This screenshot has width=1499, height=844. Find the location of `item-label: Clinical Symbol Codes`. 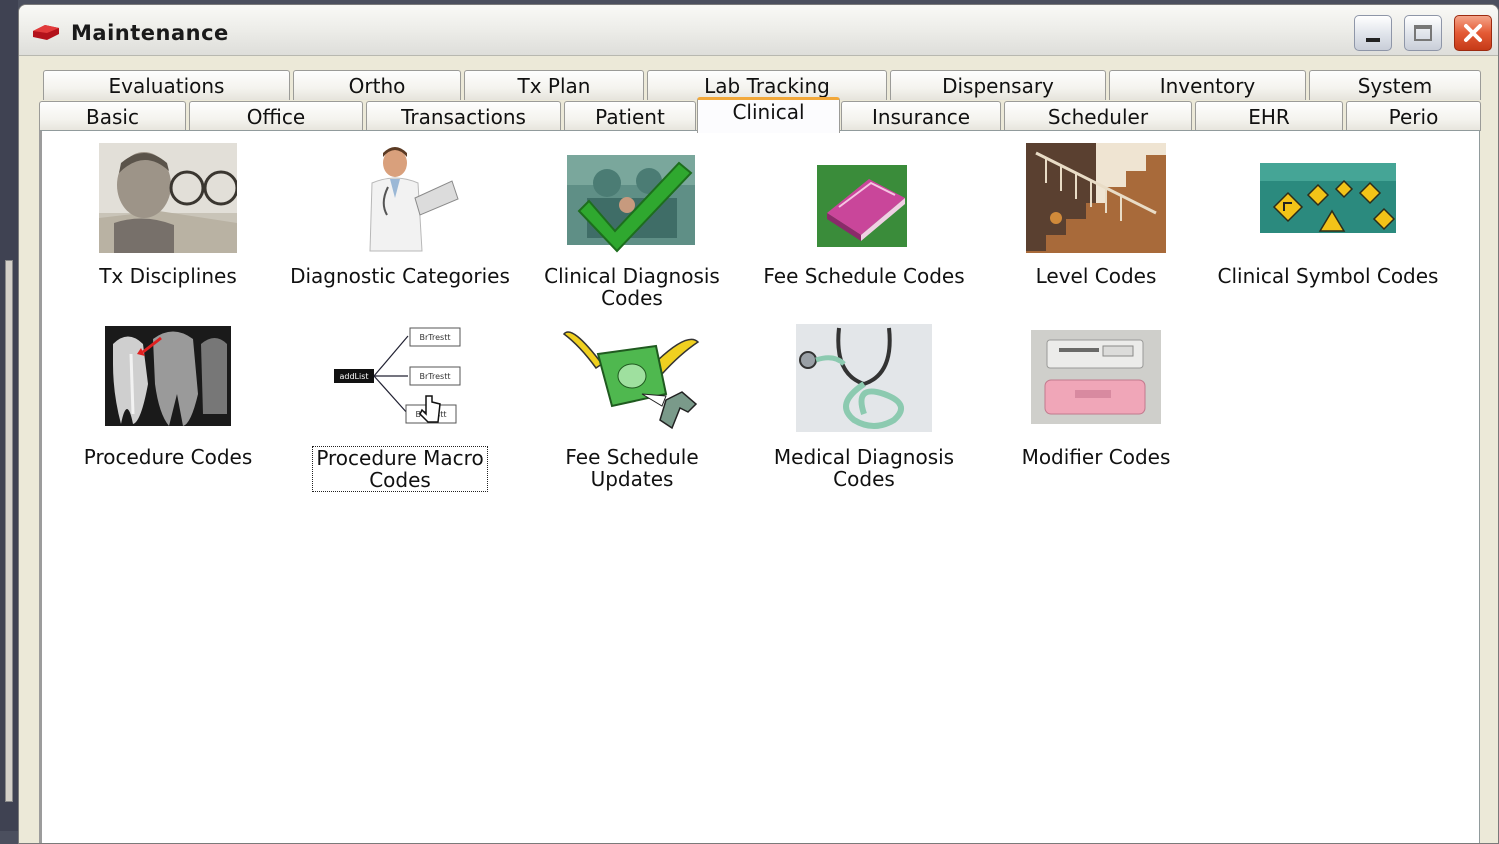

item-label: Clinical Symbol Codes is located at coordinates (1328, 276).